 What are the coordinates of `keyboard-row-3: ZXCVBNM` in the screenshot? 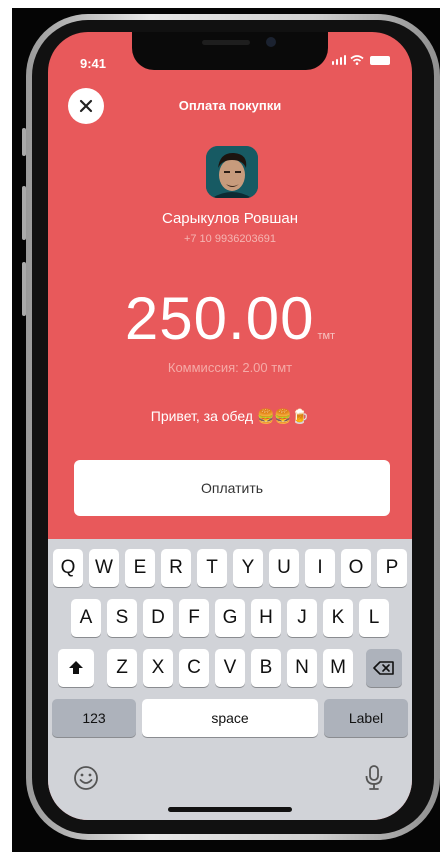 It's located at (230, 668).